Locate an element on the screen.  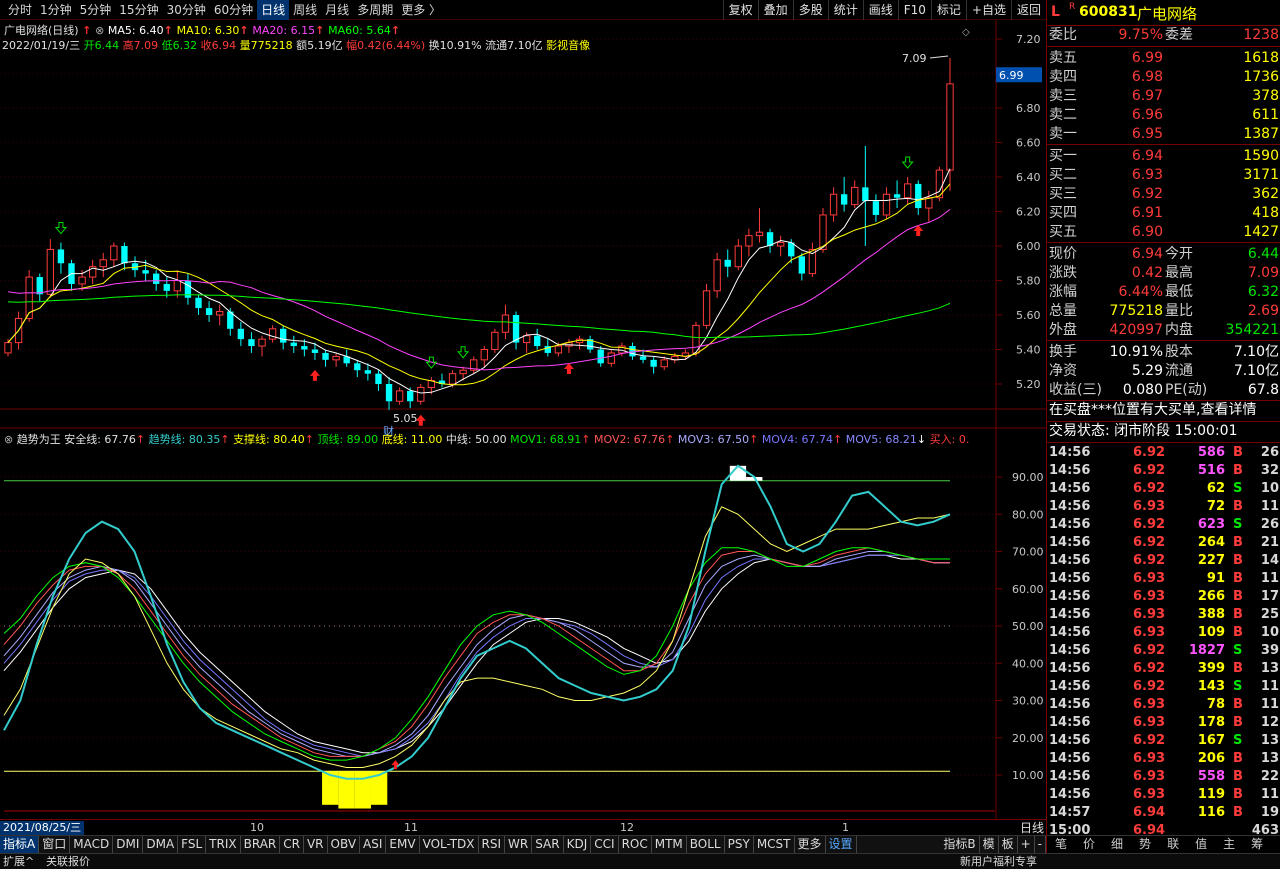
indicator-tab: SAR is located at coordinates (548, 844).